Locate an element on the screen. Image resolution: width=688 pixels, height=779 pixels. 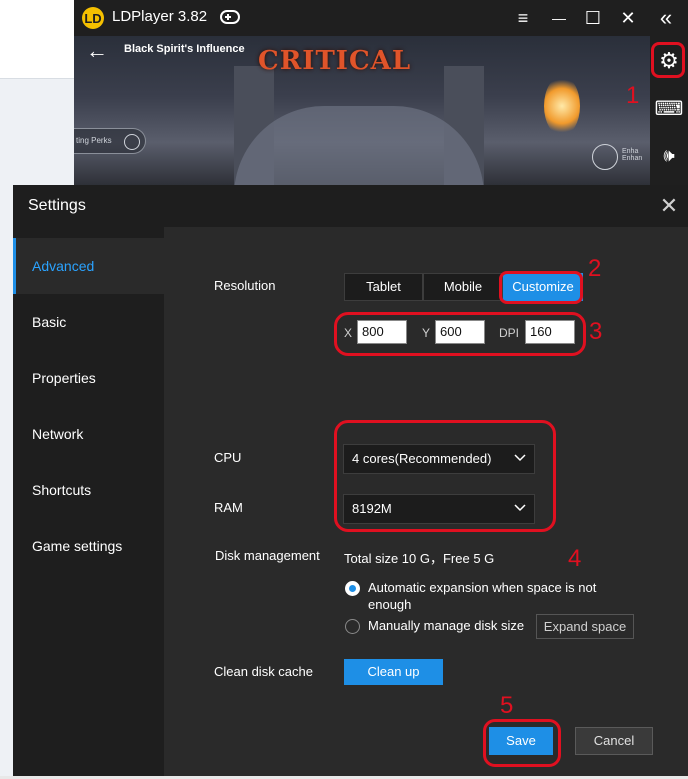
annotation-box-cpu-ram is located at coordinates (445, 476).